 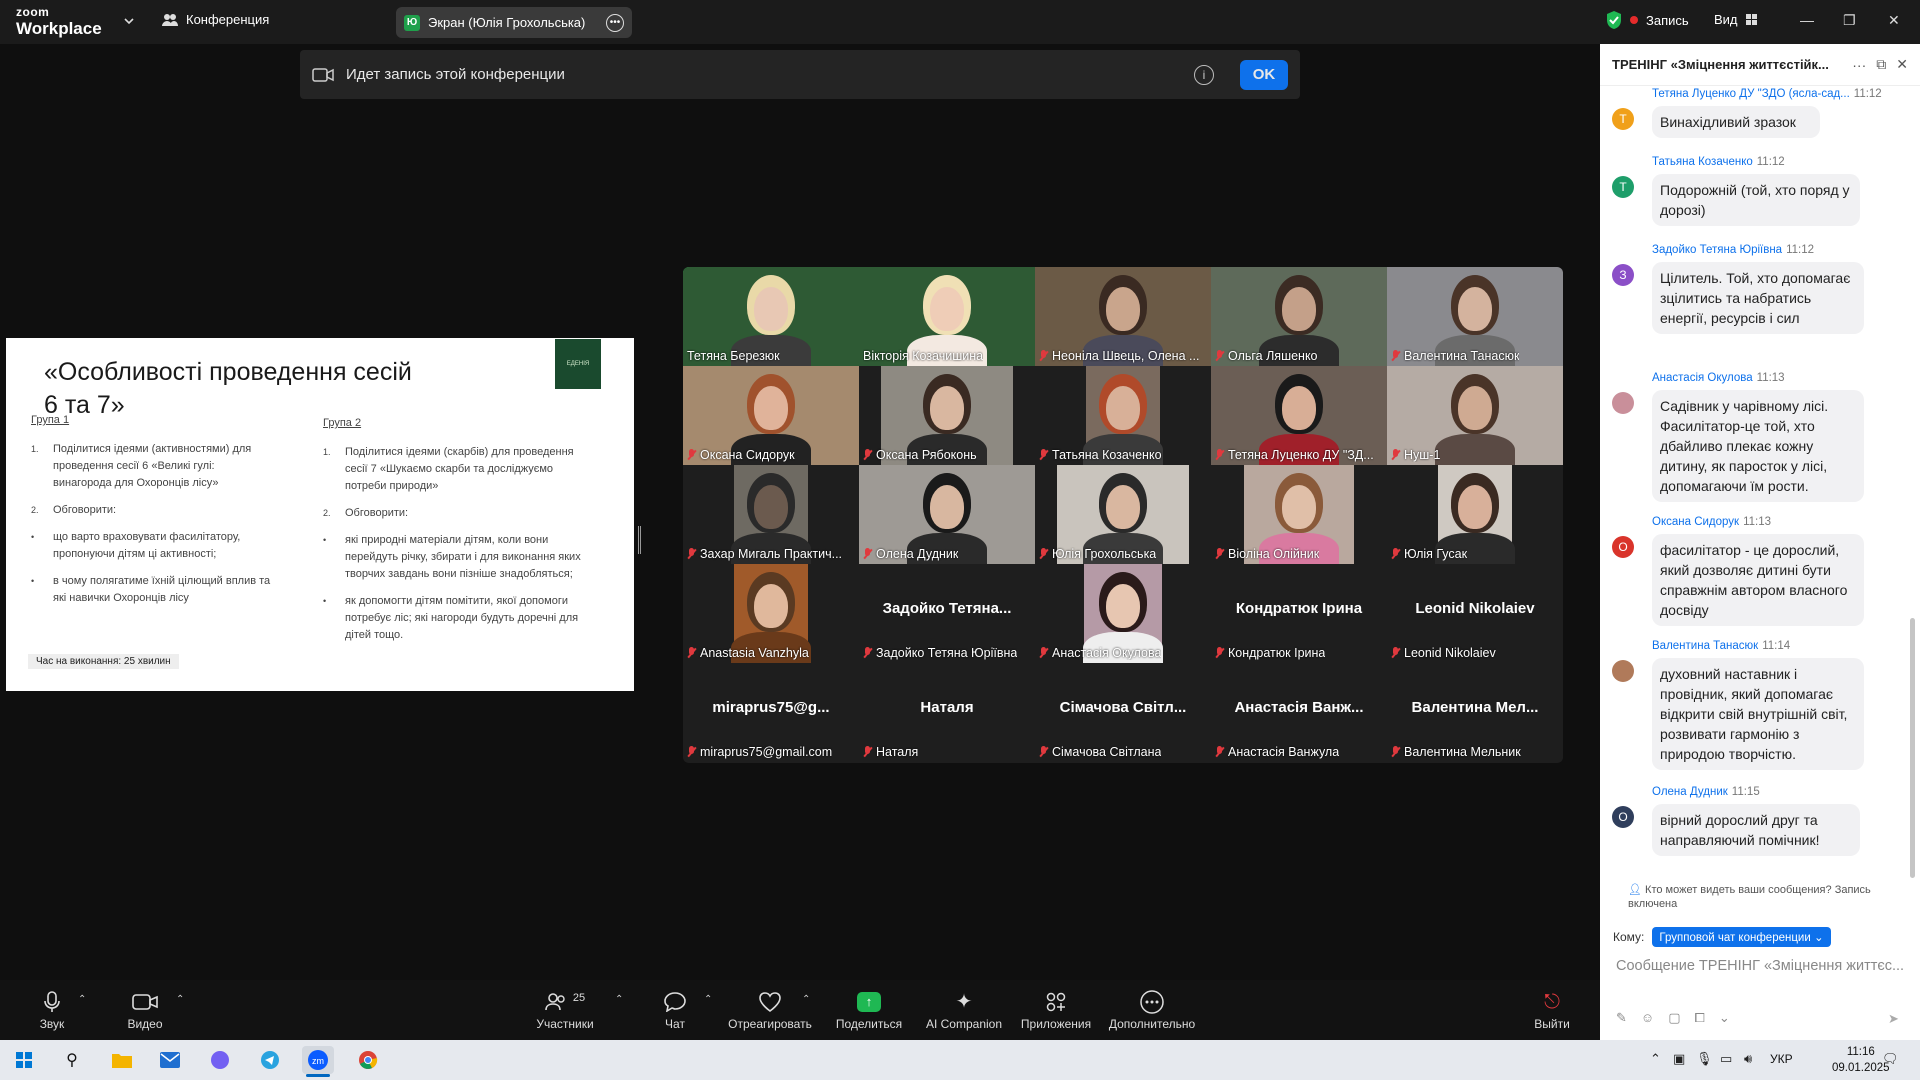 What do you see at coordinates (412, 22) in the screenshot?
I see `sharer-avatar: Ю` at bounding box center [412, 22].